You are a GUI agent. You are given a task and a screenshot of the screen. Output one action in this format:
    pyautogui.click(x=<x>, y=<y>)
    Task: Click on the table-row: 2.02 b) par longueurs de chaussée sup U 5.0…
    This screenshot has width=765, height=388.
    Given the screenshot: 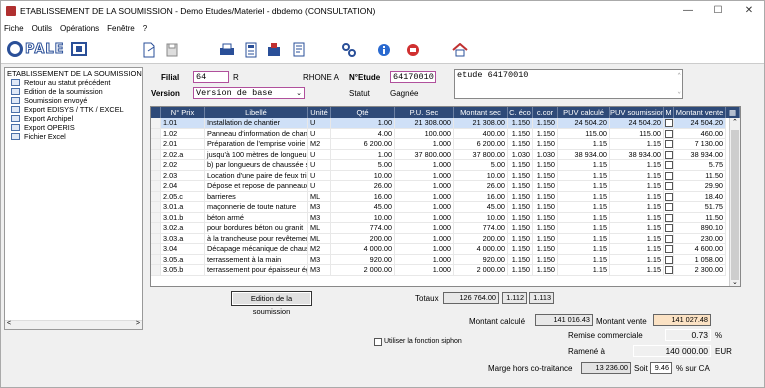 What is the action you would take?
    pyautogui.click(x=445, y=165)
    